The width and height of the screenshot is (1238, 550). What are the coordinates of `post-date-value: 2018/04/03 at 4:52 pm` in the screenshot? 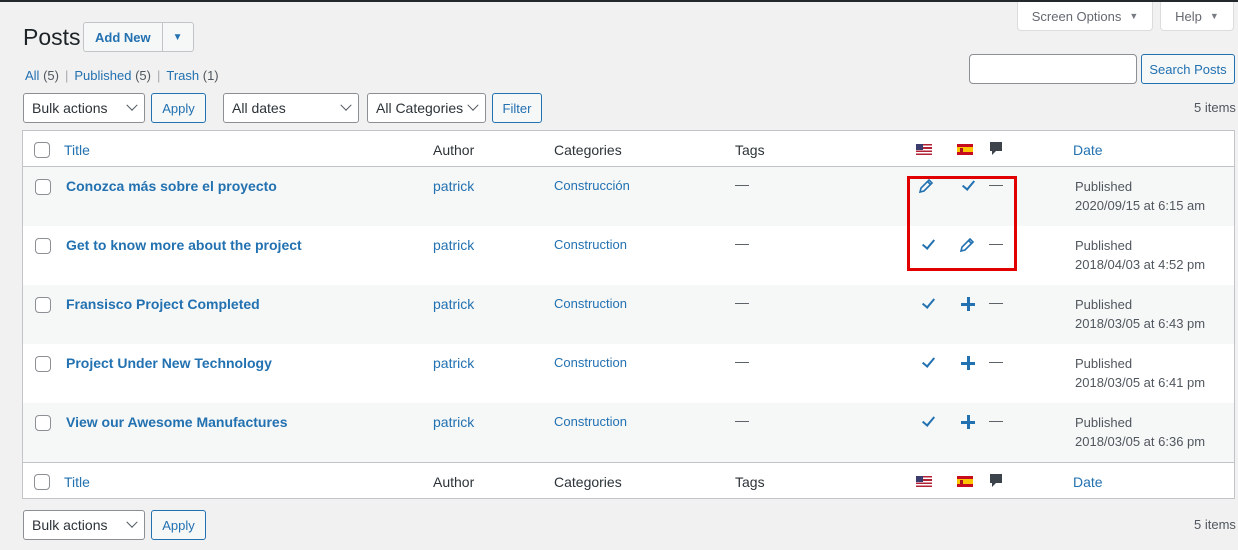 It's located at (1140, 264).